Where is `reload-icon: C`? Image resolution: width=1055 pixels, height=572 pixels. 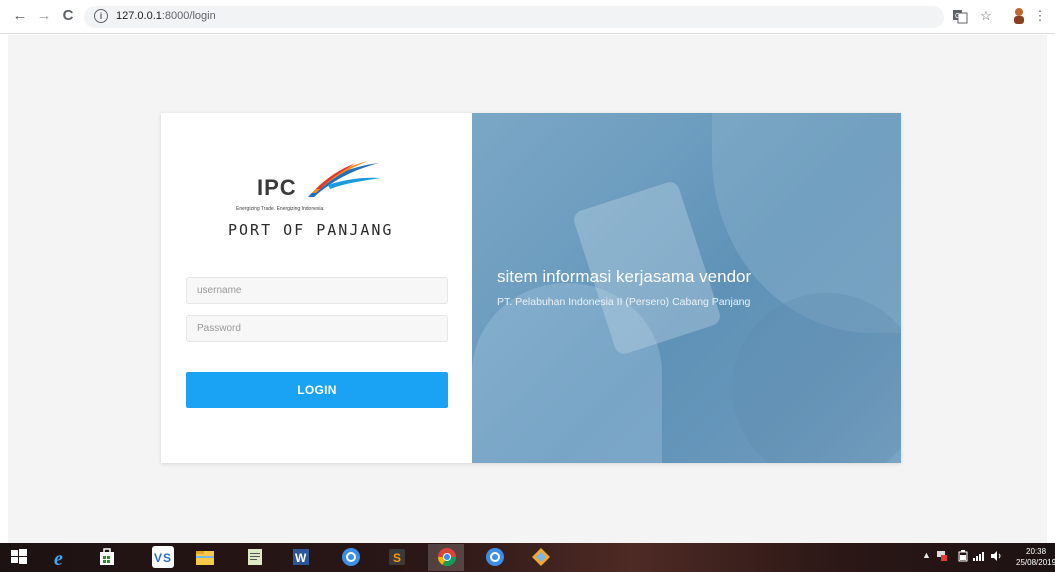 reload-icon: C is located at coordinates (68, 16).